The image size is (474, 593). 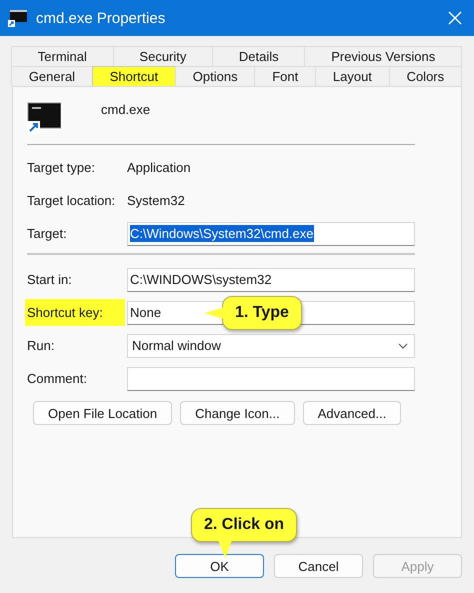 What do you see at coordinates (52, 76) in the screenshot?
I see `tab: General` at bounding box center [52, 76].